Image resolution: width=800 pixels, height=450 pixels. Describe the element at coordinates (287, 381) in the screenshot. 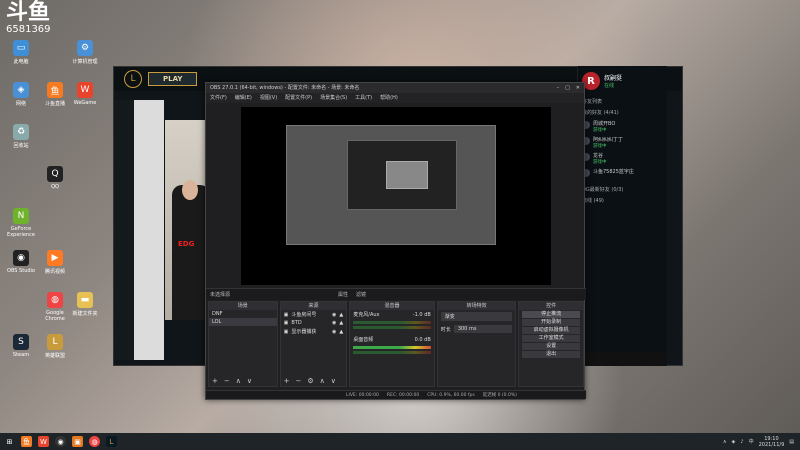

I see `add-source-icon: +` at that location.